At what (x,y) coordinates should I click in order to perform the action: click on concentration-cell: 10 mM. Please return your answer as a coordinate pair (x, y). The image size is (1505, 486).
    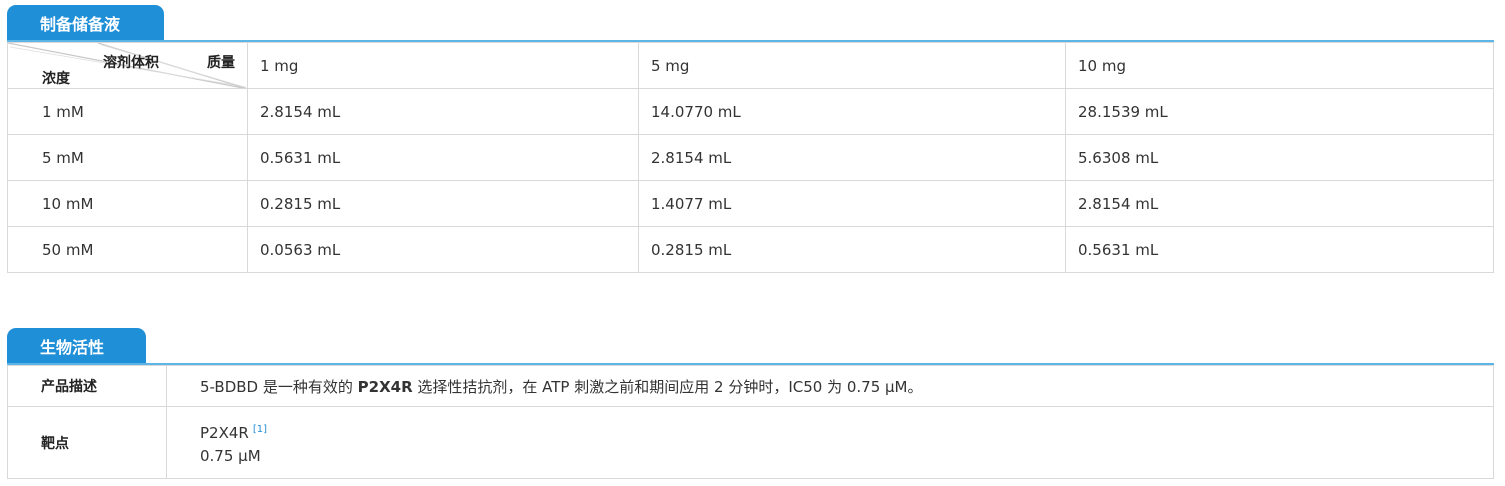
    Looking at the image, I should click on (127, 203).